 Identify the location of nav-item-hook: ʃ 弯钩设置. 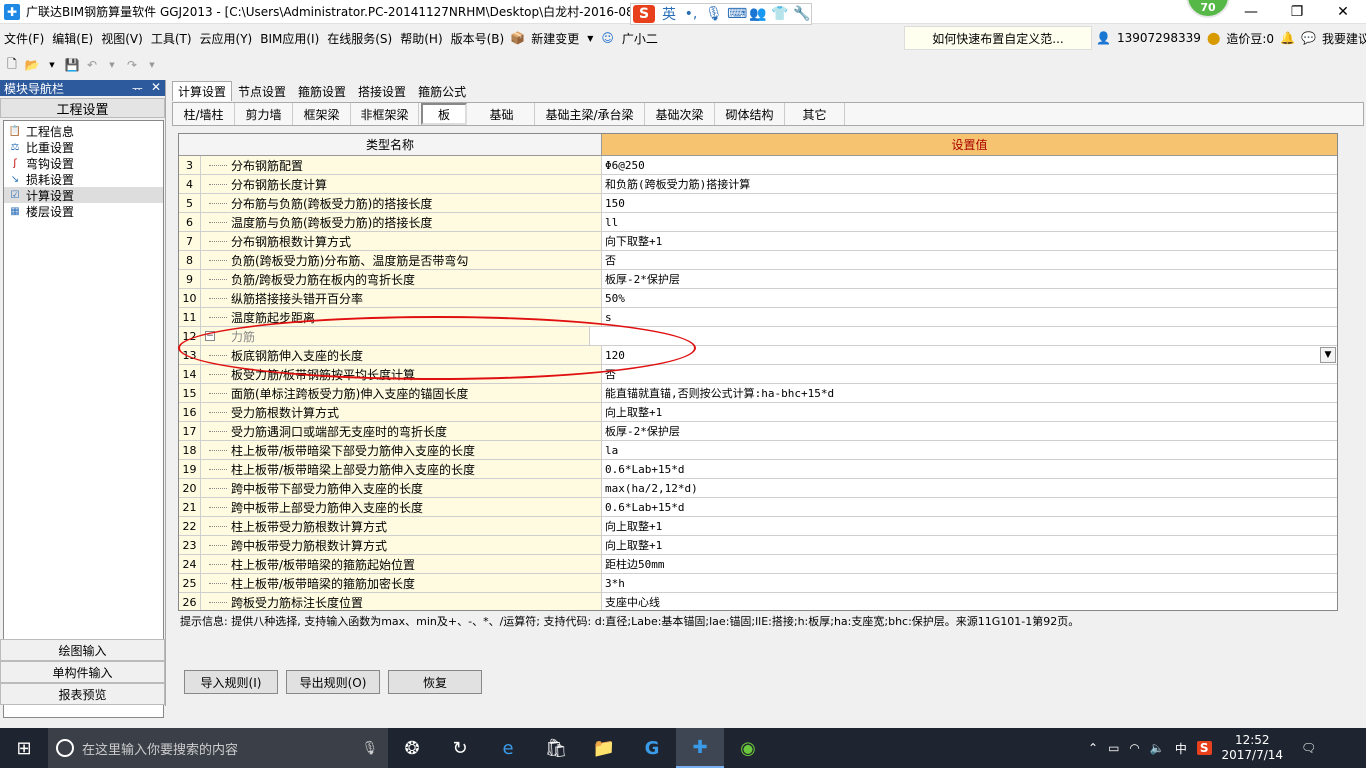
(83, 163).